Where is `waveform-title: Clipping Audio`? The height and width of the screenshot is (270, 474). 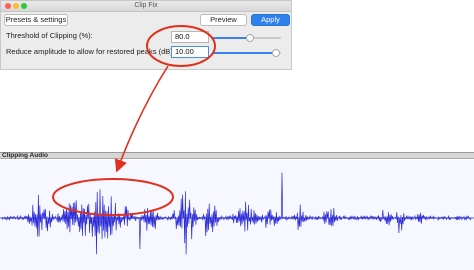 waveform-title: Clipping Audio is located at coordinates (237, 155).